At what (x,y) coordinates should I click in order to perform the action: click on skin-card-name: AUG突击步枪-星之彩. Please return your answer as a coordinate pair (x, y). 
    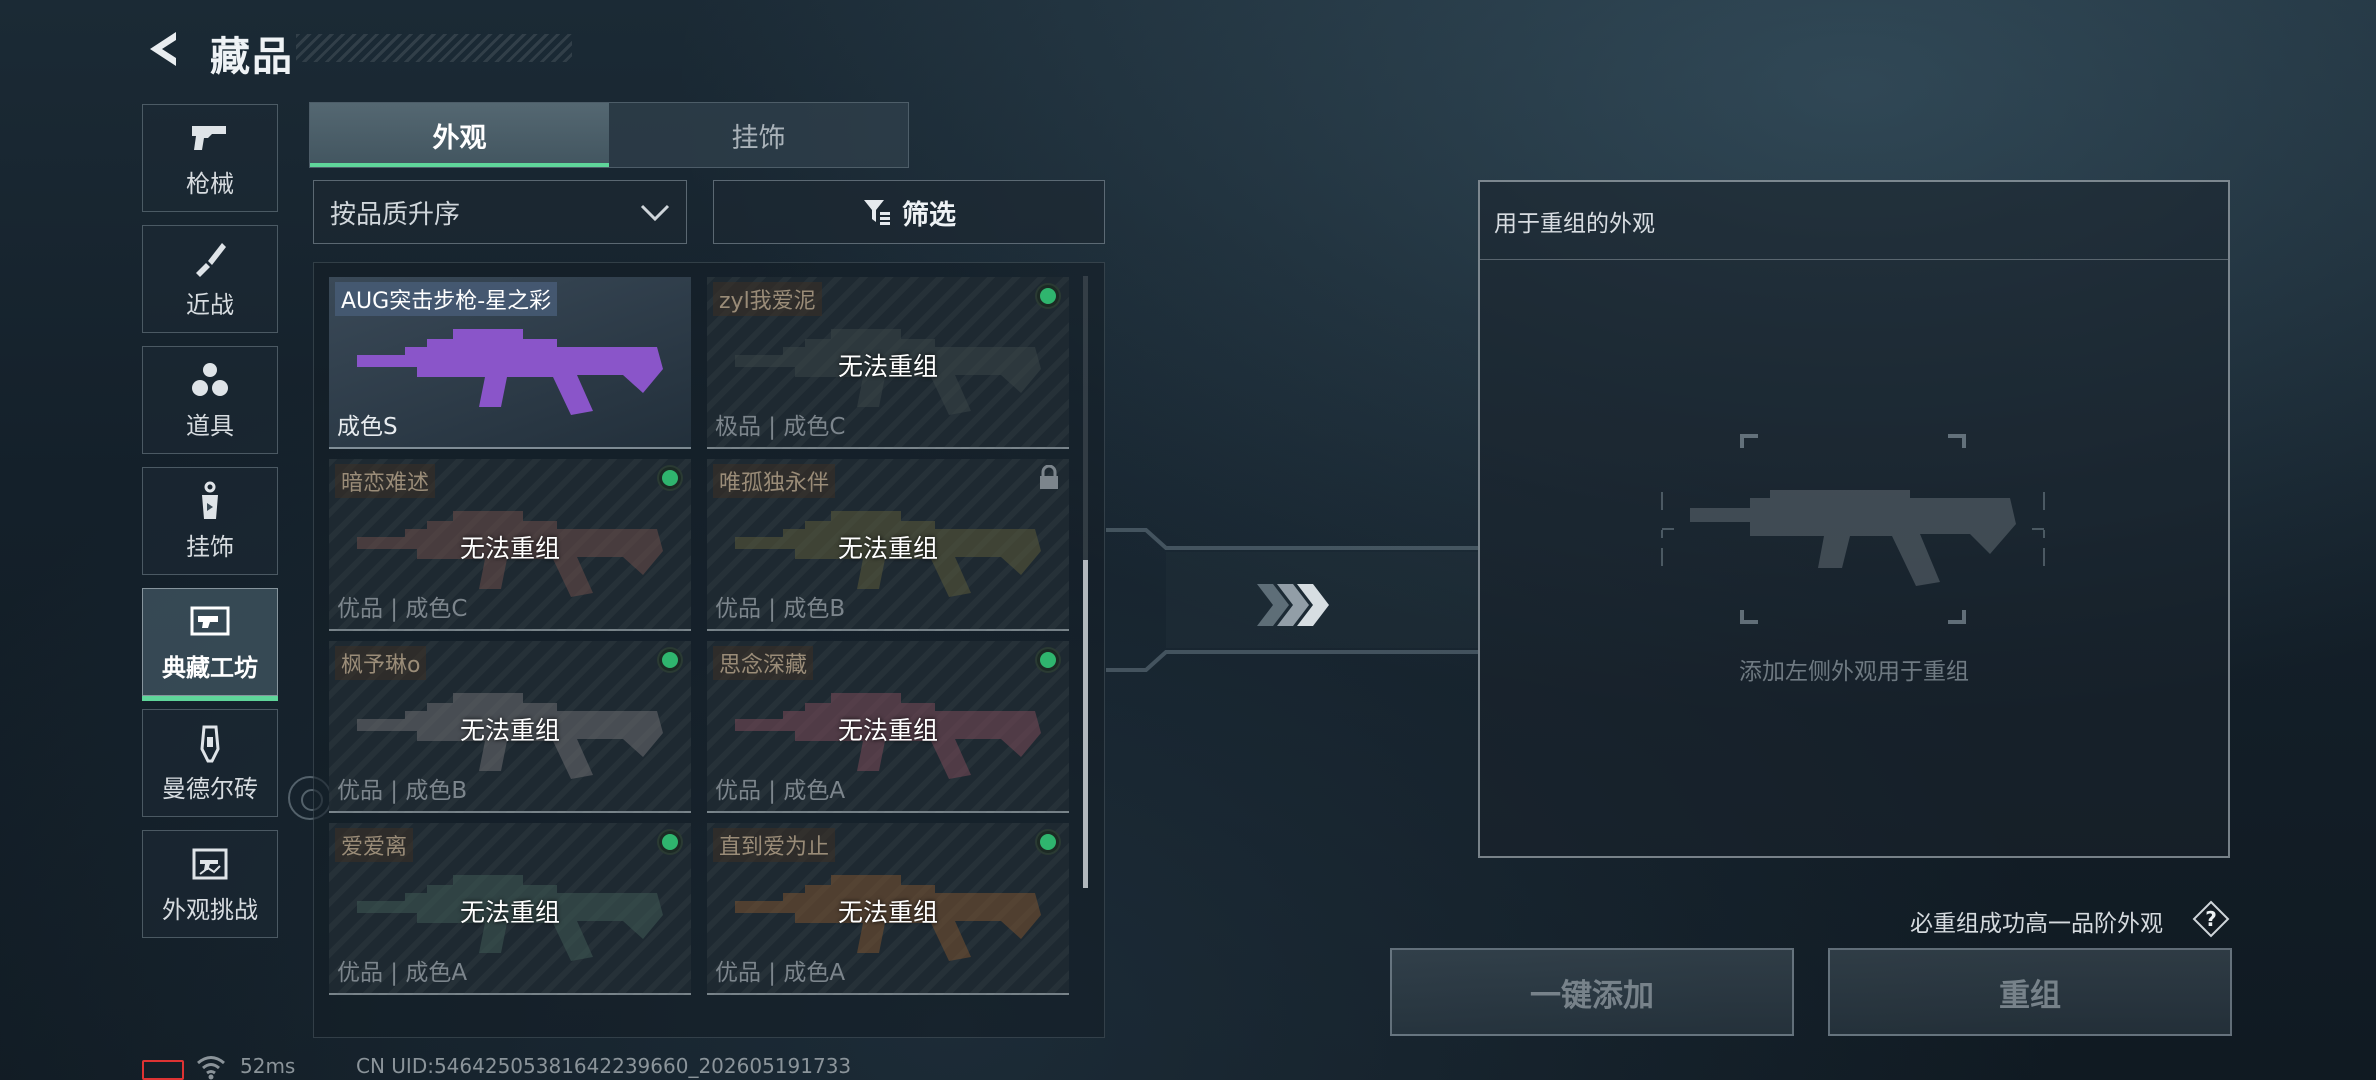
    Looking at the image, I should click on (446, 299).